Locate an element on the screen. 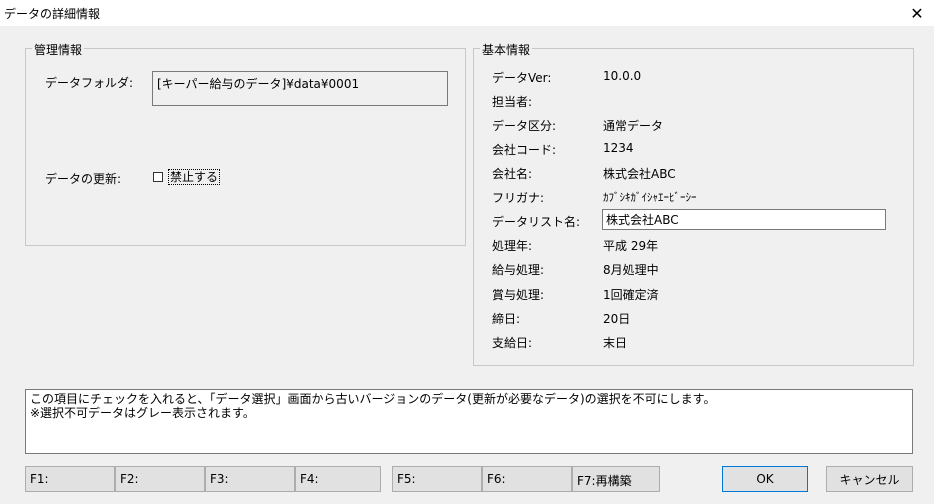  basic-label-company-code: 会社コード: is located at coordinates (524, 150).